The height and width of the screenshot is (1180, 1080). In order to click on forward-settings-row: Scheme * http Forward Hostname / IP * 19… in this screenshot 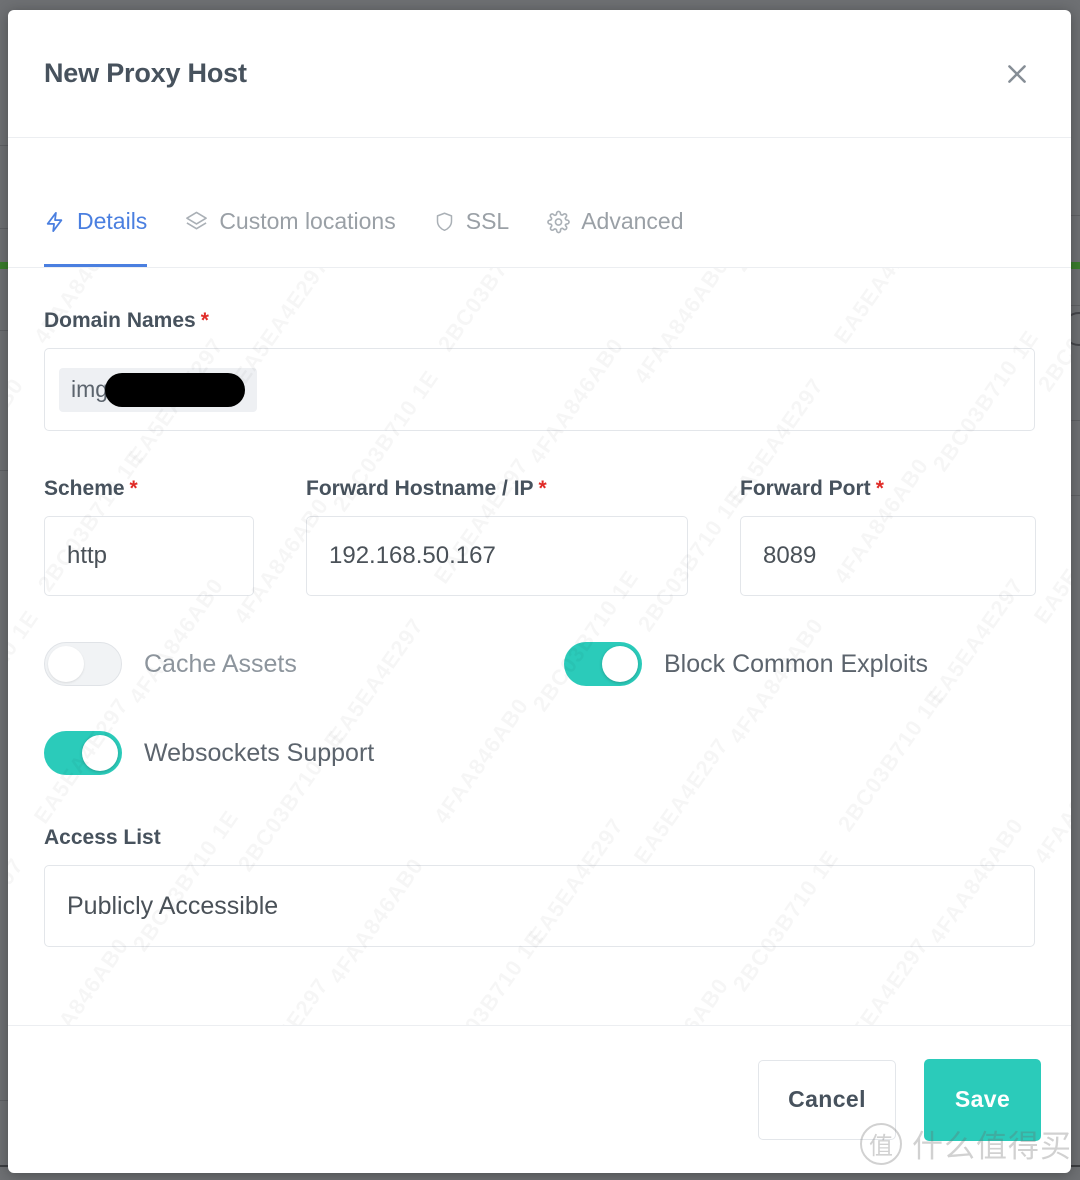, I will do `click(540, 537)`.